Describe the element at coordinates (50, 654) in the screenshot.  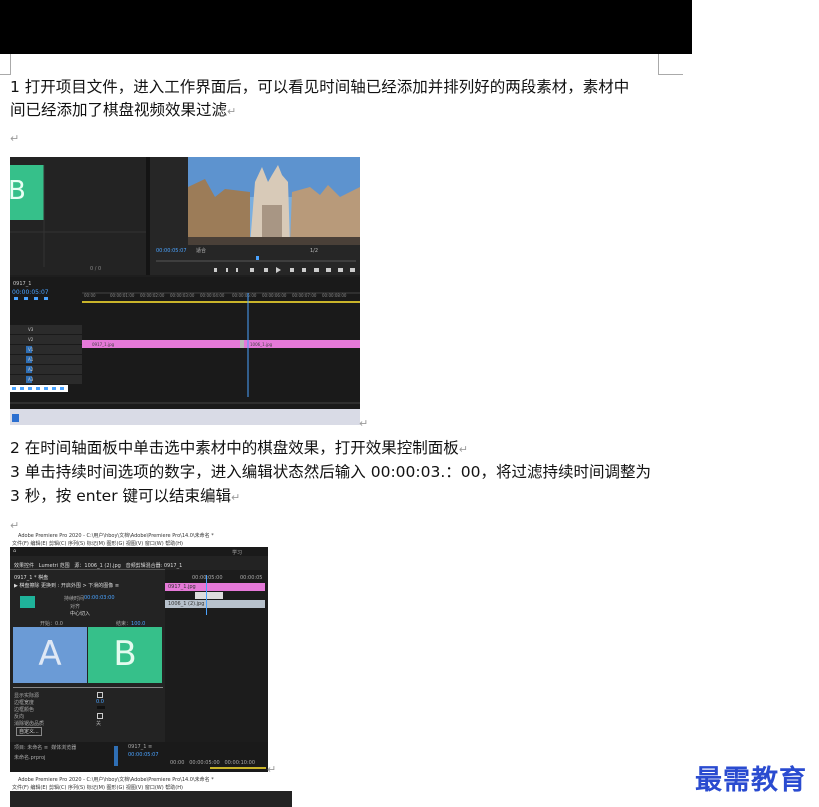
I see `preview-letter-a: A` at that location.